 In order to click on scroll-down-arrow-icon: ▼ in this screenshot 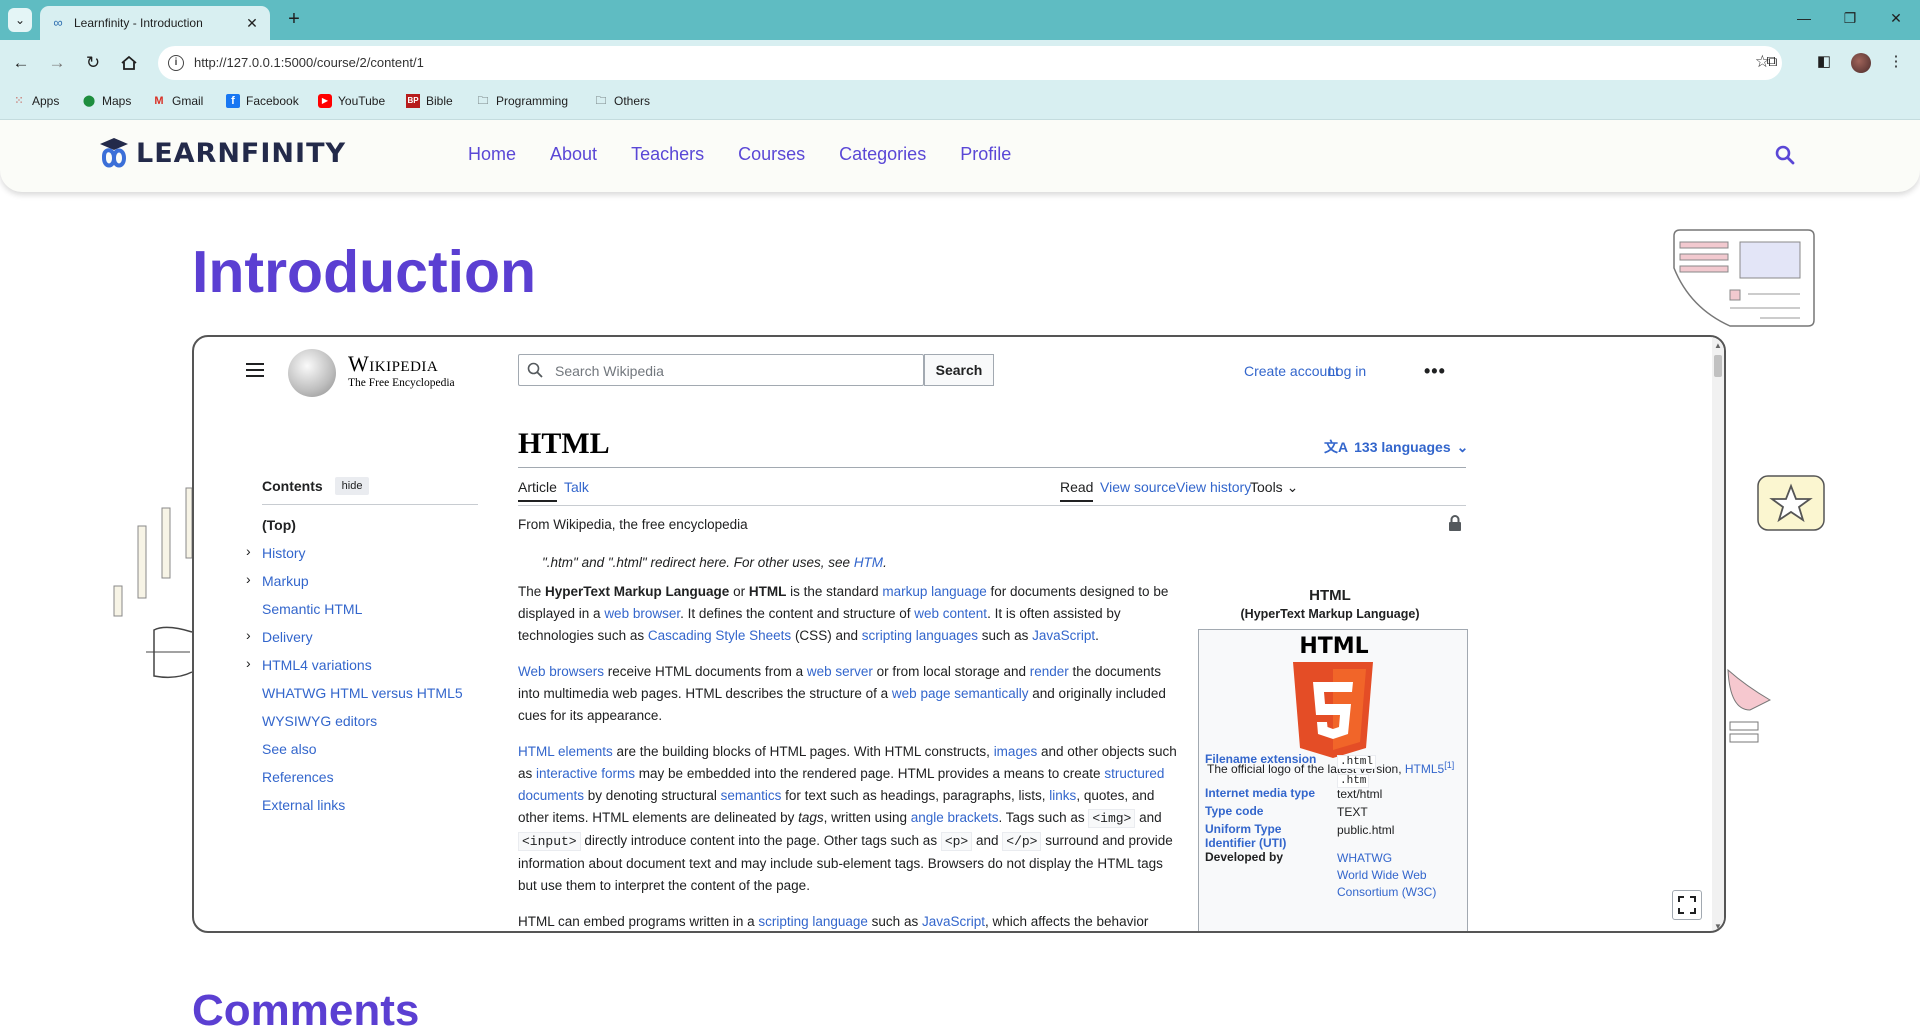, I will do `click(1718, 926)`.